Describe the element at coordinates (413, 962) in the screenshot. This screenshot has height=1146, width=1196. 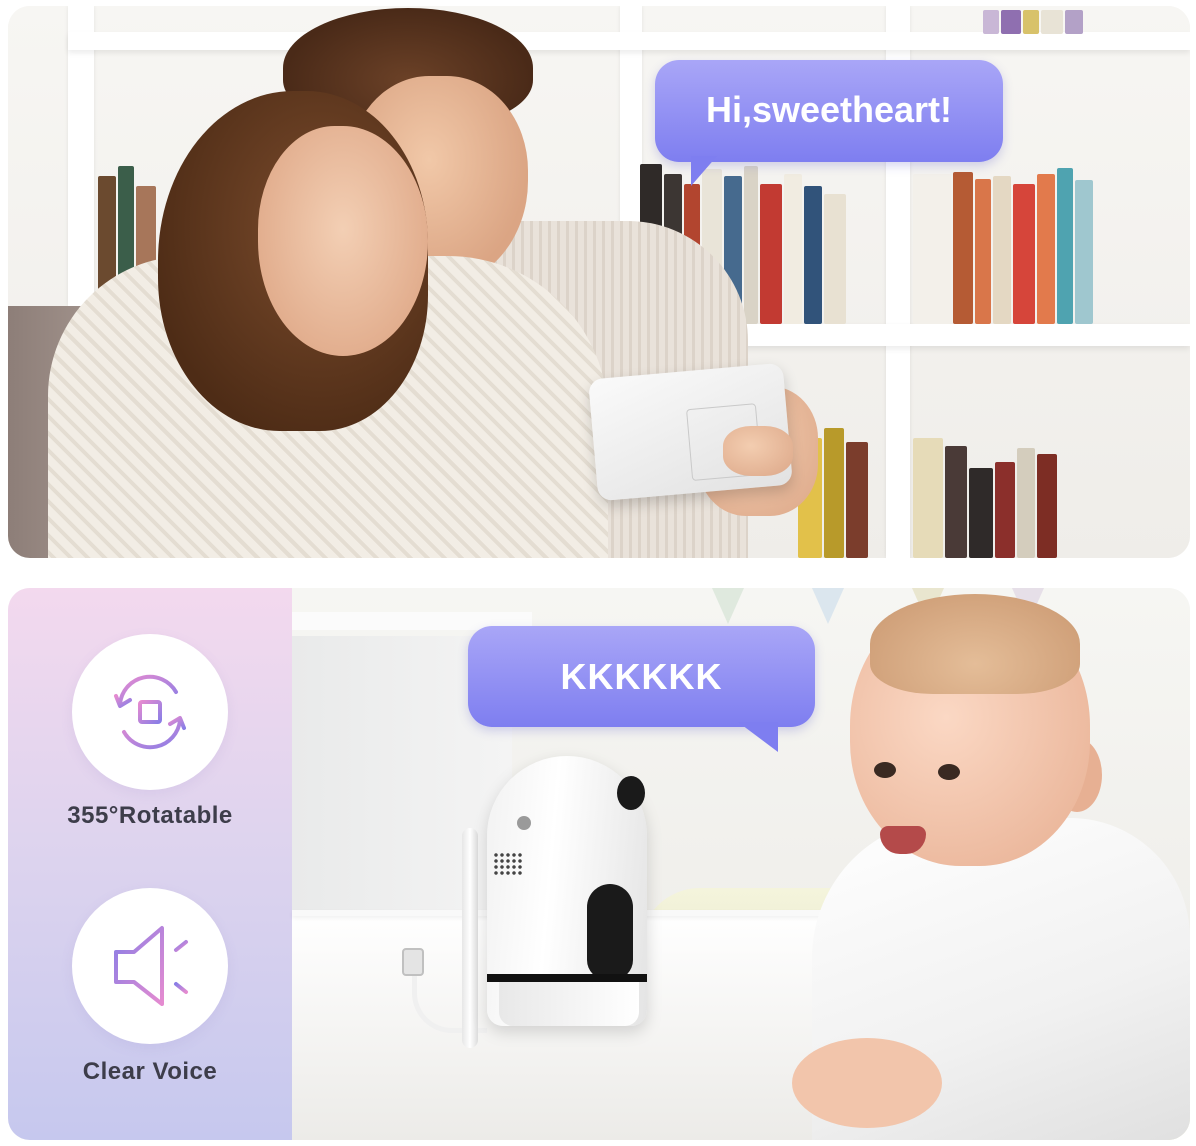
I see `usb-plug` at that location.